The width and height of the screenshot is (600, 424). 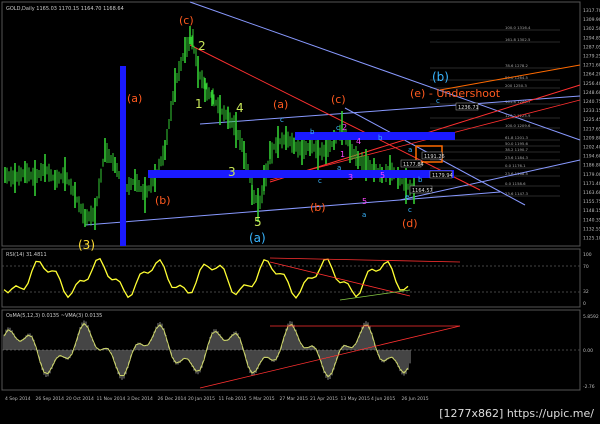 I want to click on wave-label-c-mid: (c), so click(x=338, y=99).